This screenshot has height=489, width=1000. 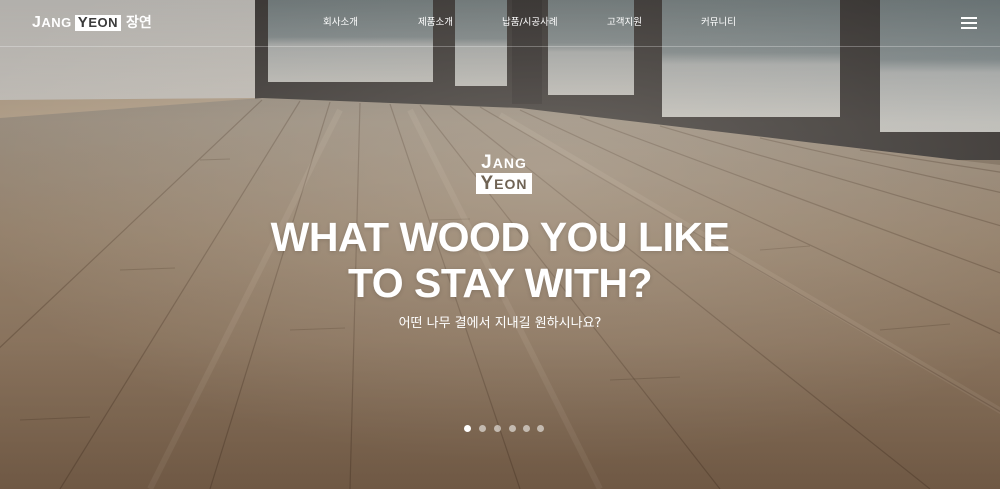 What do you see at coordinates (624, 23) in the screenshot?
I see `nav-item-support: 고객지원` at bounding box center [624, 23].